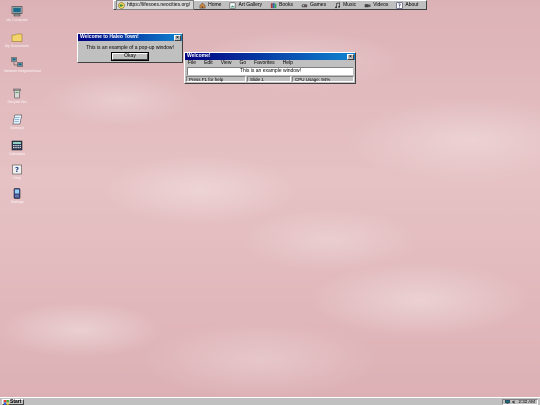  I want to click on info-icon: ?, so click(399, 5).